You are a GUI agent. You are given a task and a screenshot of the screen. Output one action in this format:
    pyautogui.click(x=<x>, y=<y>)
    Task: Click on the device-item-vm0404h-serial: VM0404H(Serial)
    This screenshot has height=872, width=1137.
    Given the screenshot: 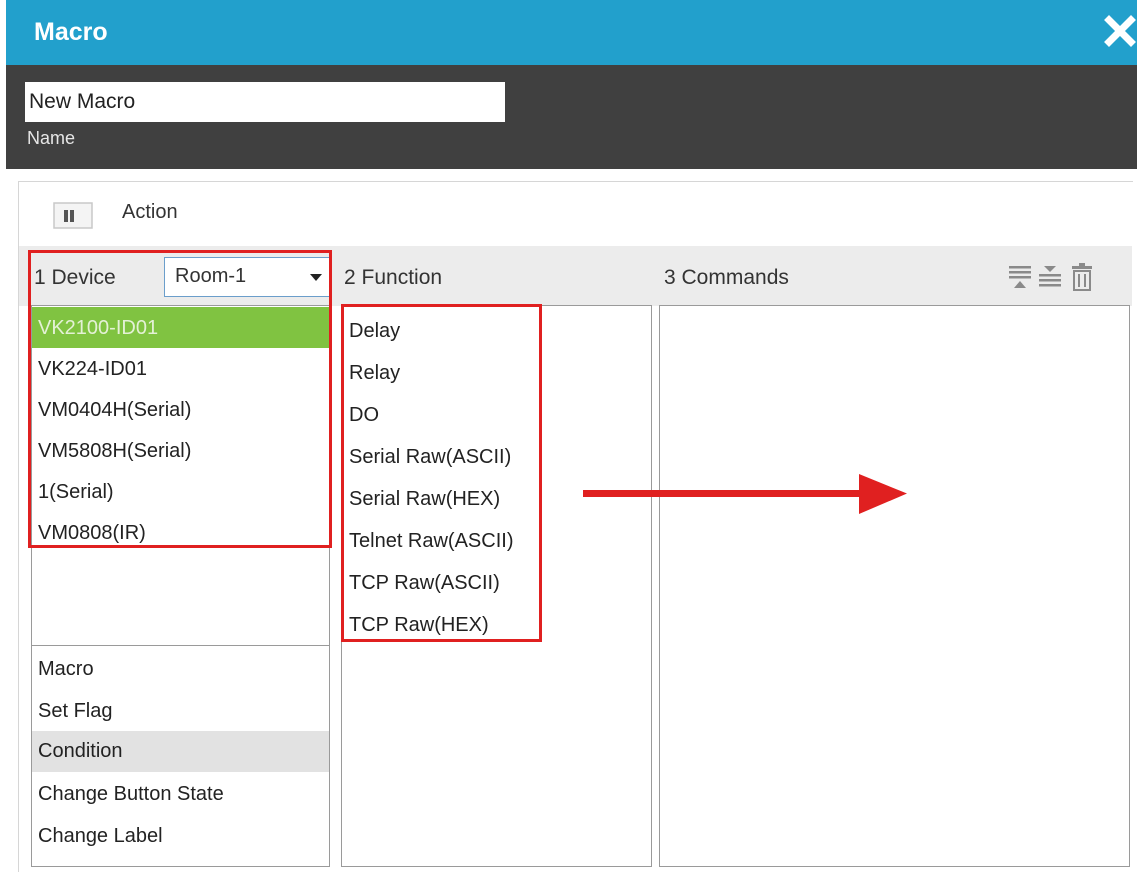 What is the action you would take?
    pyautogui.click(x=180, y=409)
    